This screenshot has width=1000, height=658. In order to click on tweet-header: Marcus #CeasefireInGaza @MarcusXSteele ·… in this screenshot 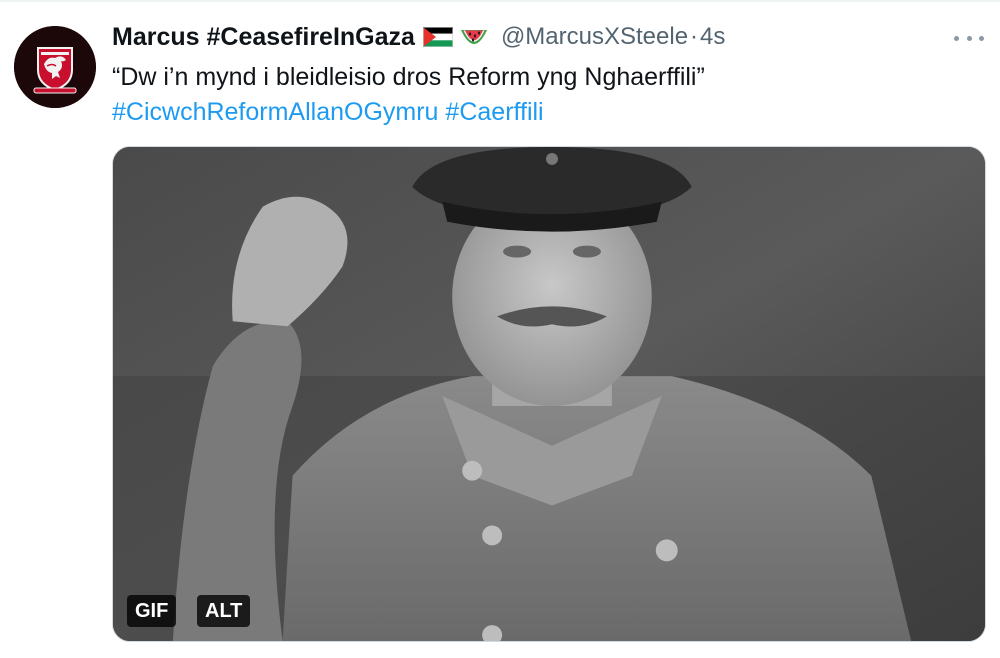, I will do `click(418, 37)`.